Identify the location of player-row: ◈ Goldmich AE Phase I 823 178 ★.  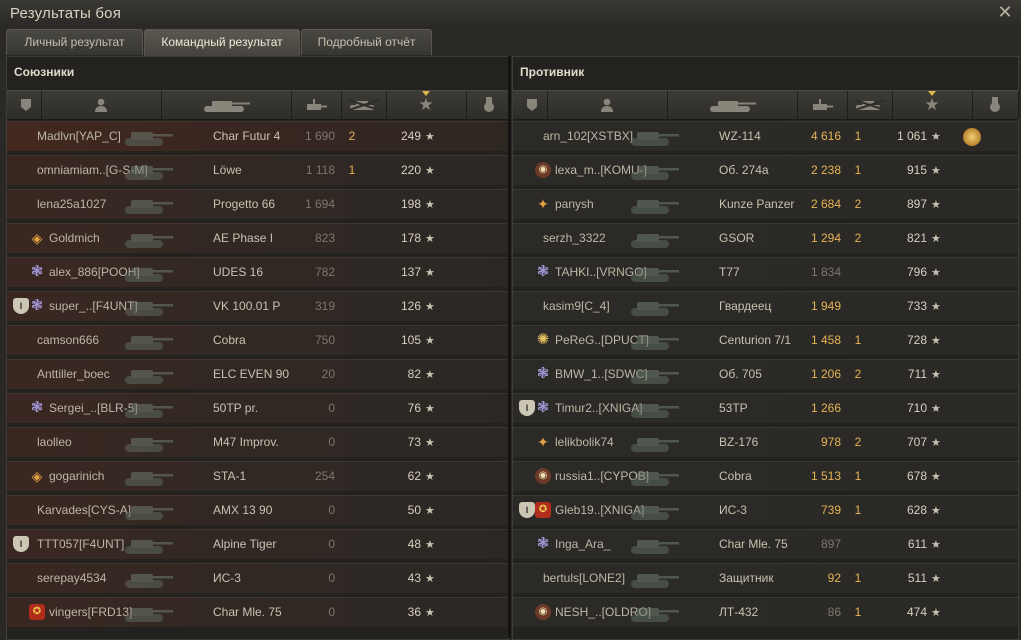
(257, 238).